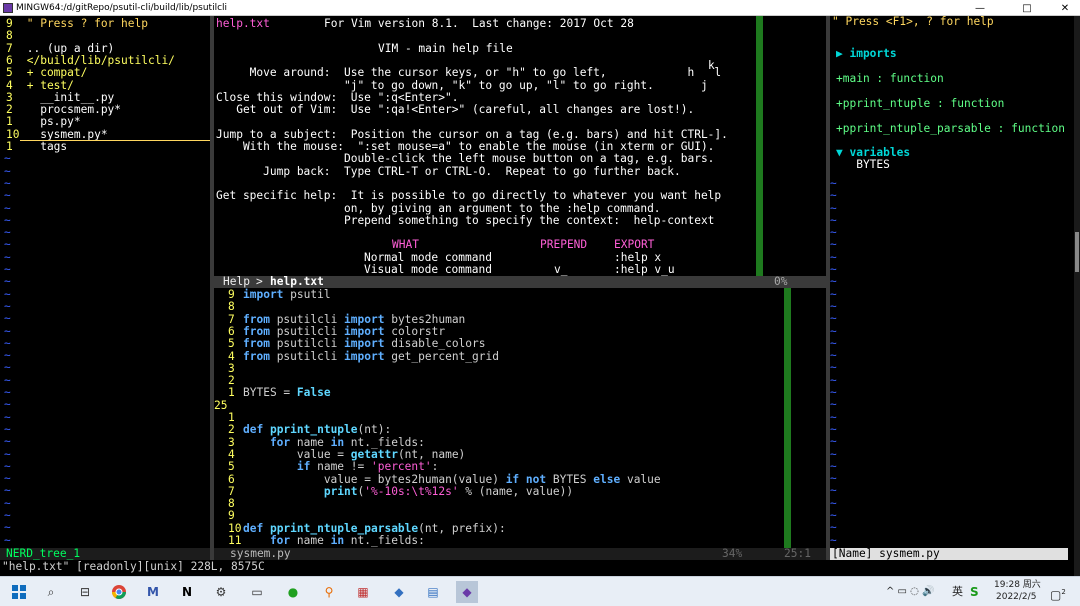 The image size is (1080, 606). What do you see at coordinates (1016, 599) in the screenshot?
I see `clock-date: 2022/2/5` at bounding box center [1016, 599].